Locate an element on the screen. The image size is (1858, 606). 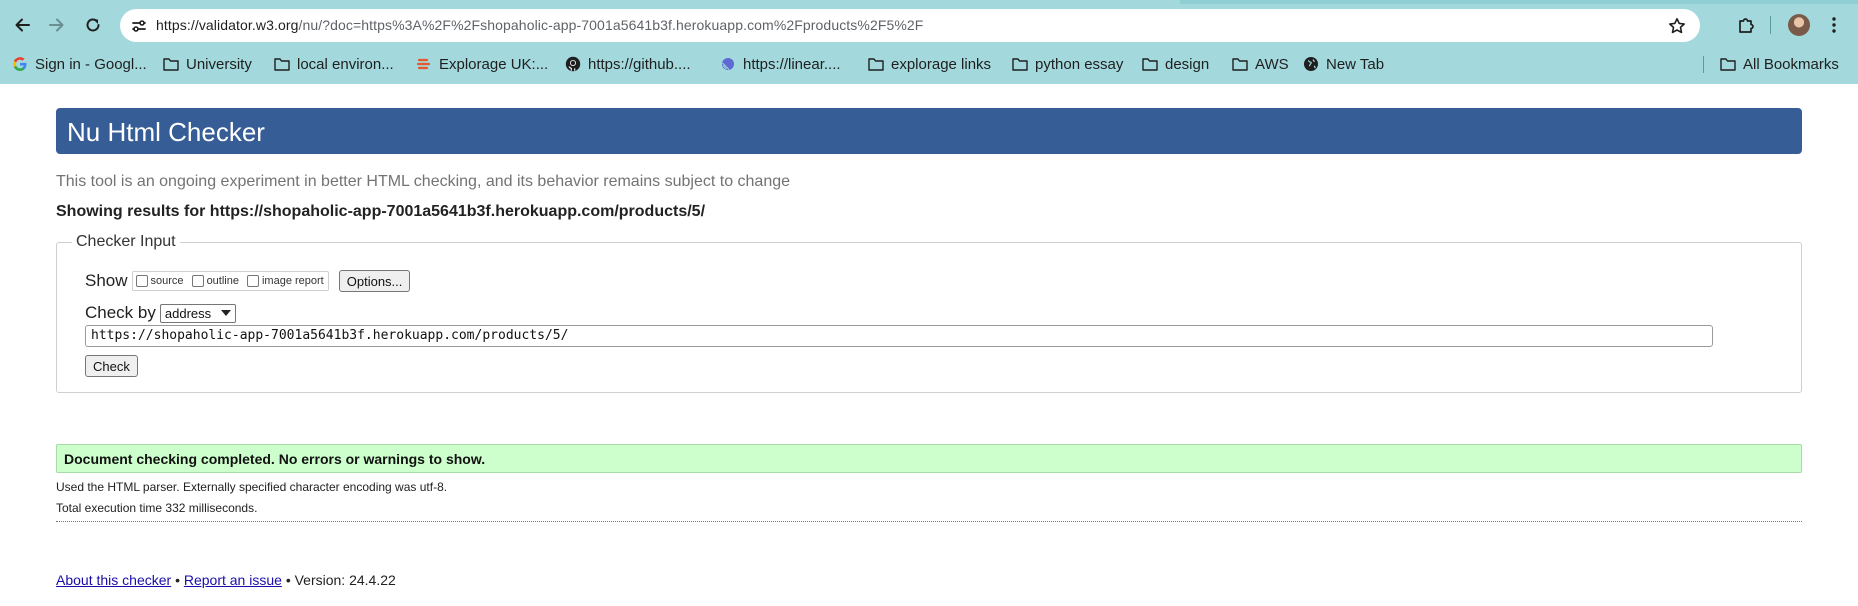
tab-strip-edge is located at coordinates (929, 2).